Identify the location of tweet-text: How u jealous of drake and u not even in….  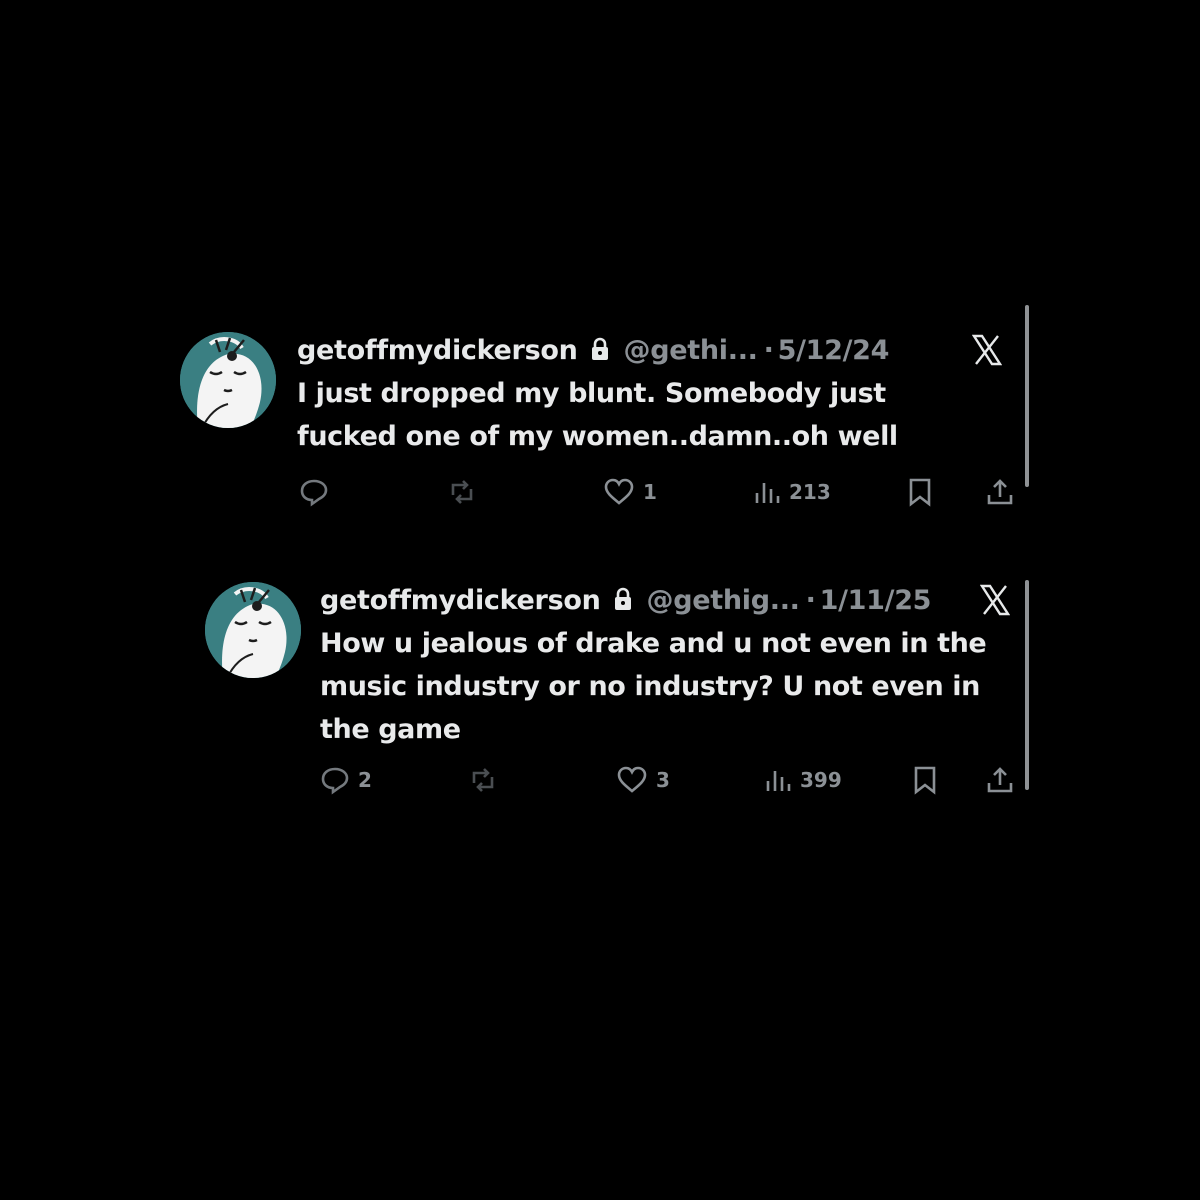
(670, 686).